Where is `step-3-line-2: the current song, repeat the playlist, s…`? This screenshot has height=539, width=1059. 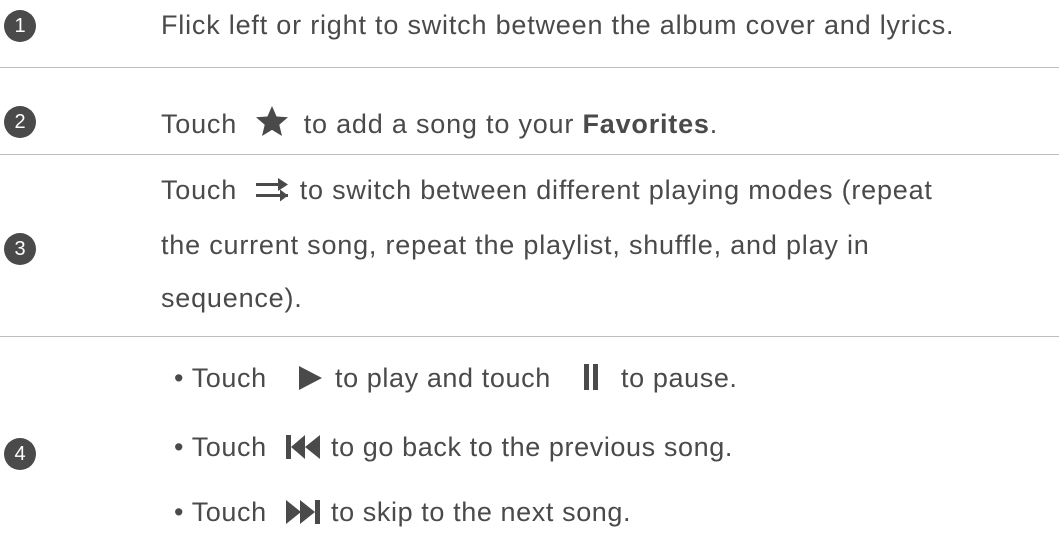 step-3-line-2: the current song, repeat the playlist, s… is located at coordinates (515, 245).